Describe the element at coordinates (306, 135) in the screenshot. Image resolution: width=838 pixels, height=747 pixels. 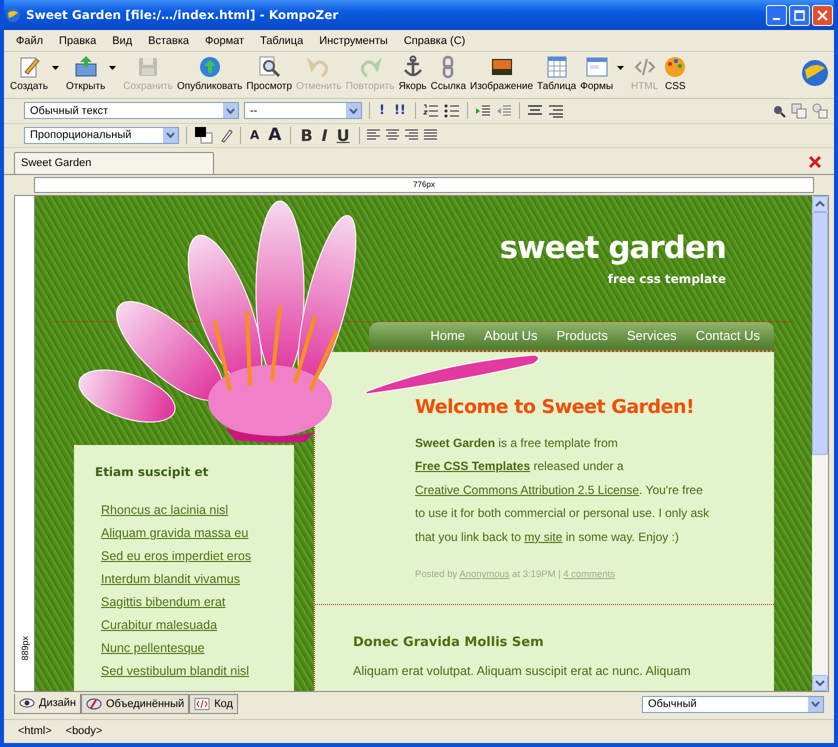
I see `bold-button: B` at that location.